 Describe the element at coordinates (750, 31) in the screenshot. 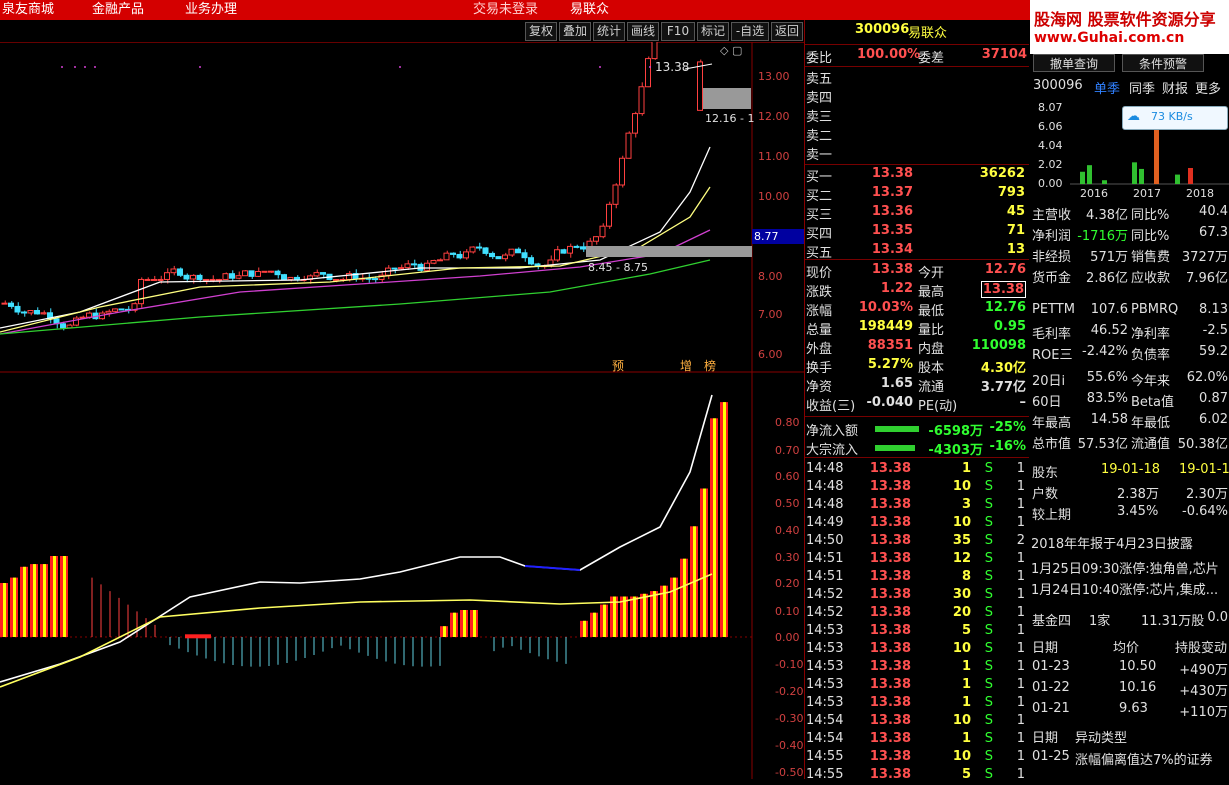

I see `watchlist-button: -自选` at that location.